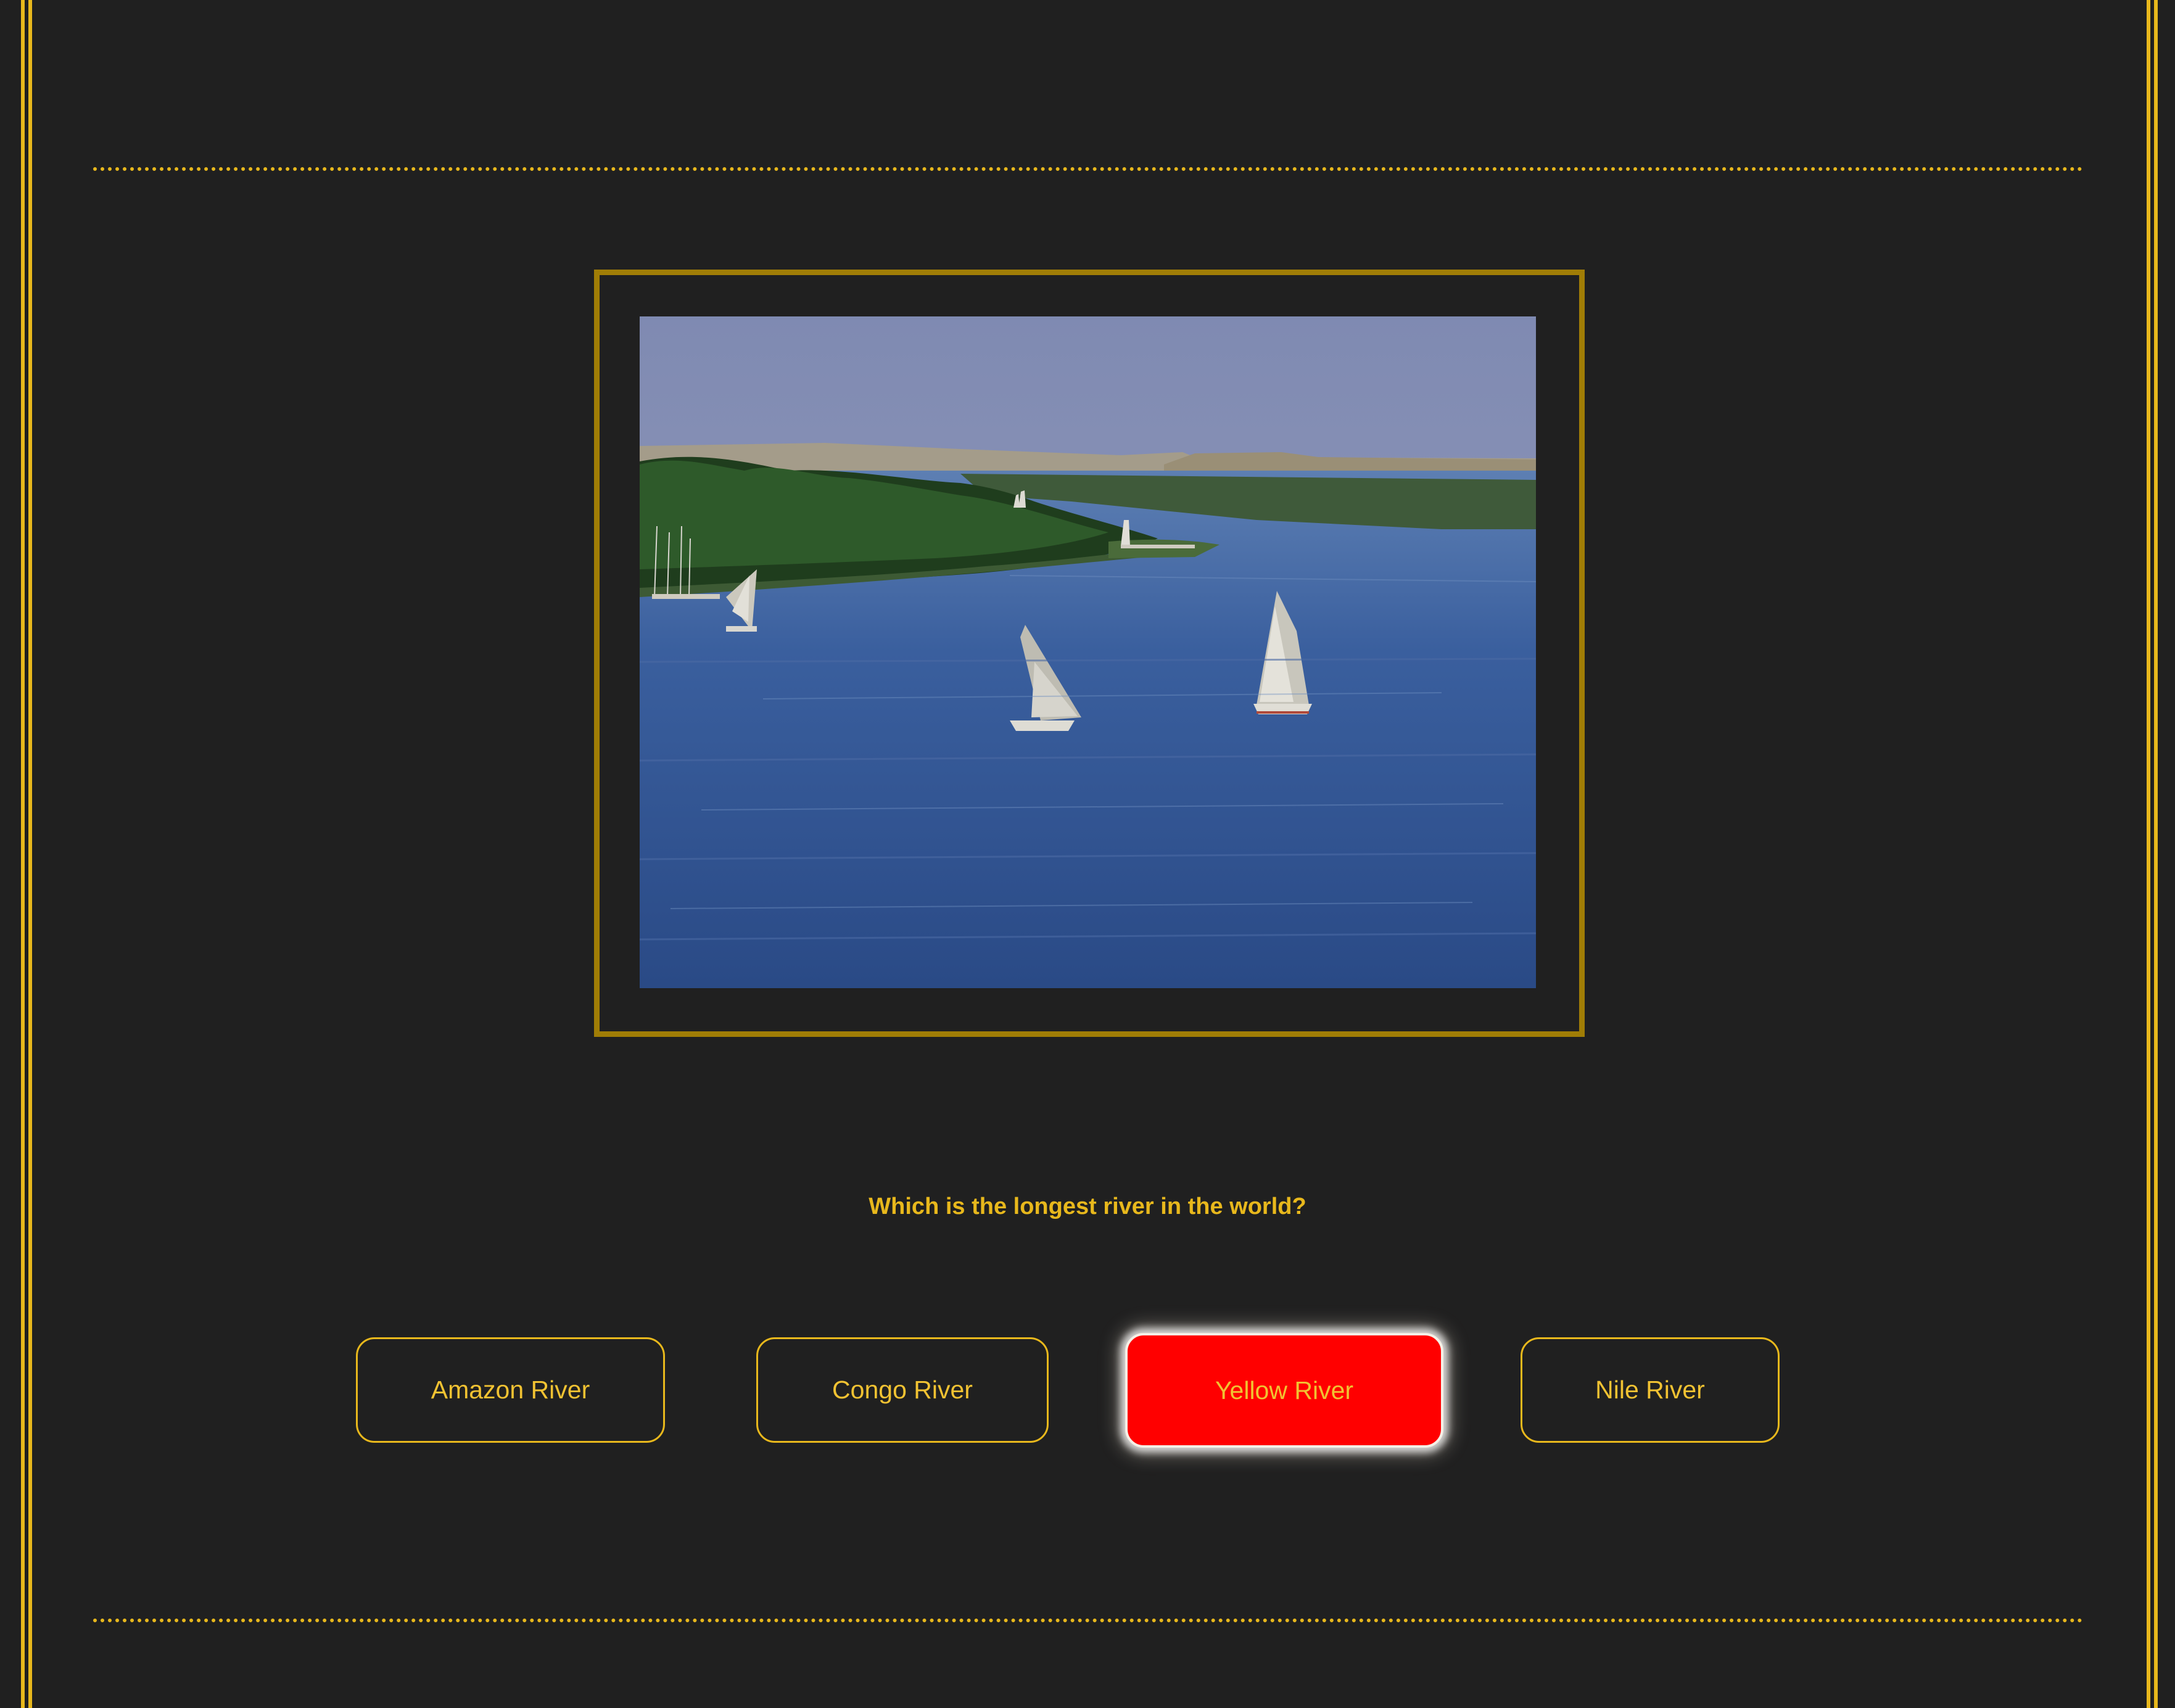  I want to click on right-border-outer, so click(2148, 854).